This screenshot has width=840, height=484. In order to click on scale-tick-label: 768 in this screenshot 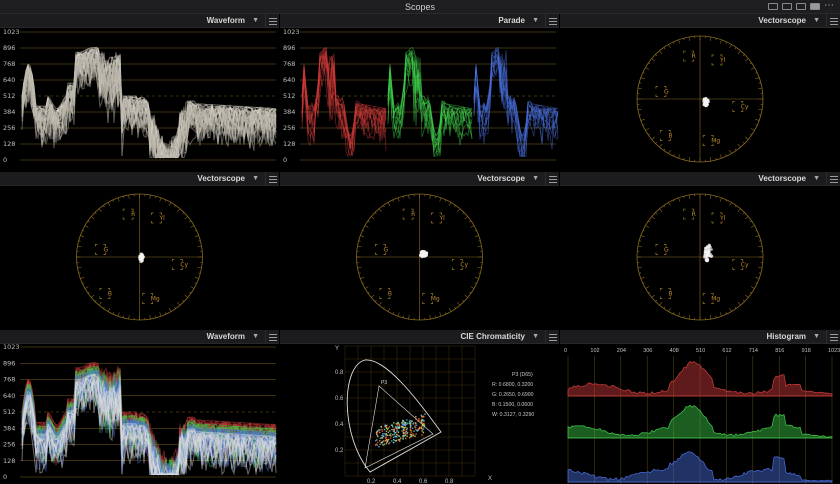, I will do `click(9, 64)`.